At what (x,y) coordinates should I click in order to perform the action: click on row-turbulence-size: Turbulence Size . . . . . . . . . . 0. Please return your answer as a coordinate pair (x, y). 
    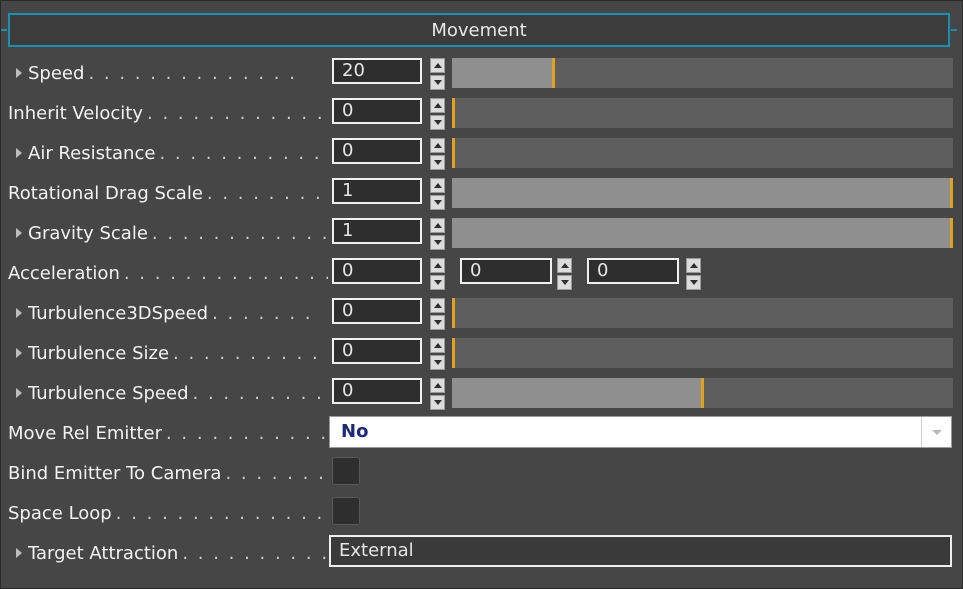
    Looking at the image, I should click on (482, 353).